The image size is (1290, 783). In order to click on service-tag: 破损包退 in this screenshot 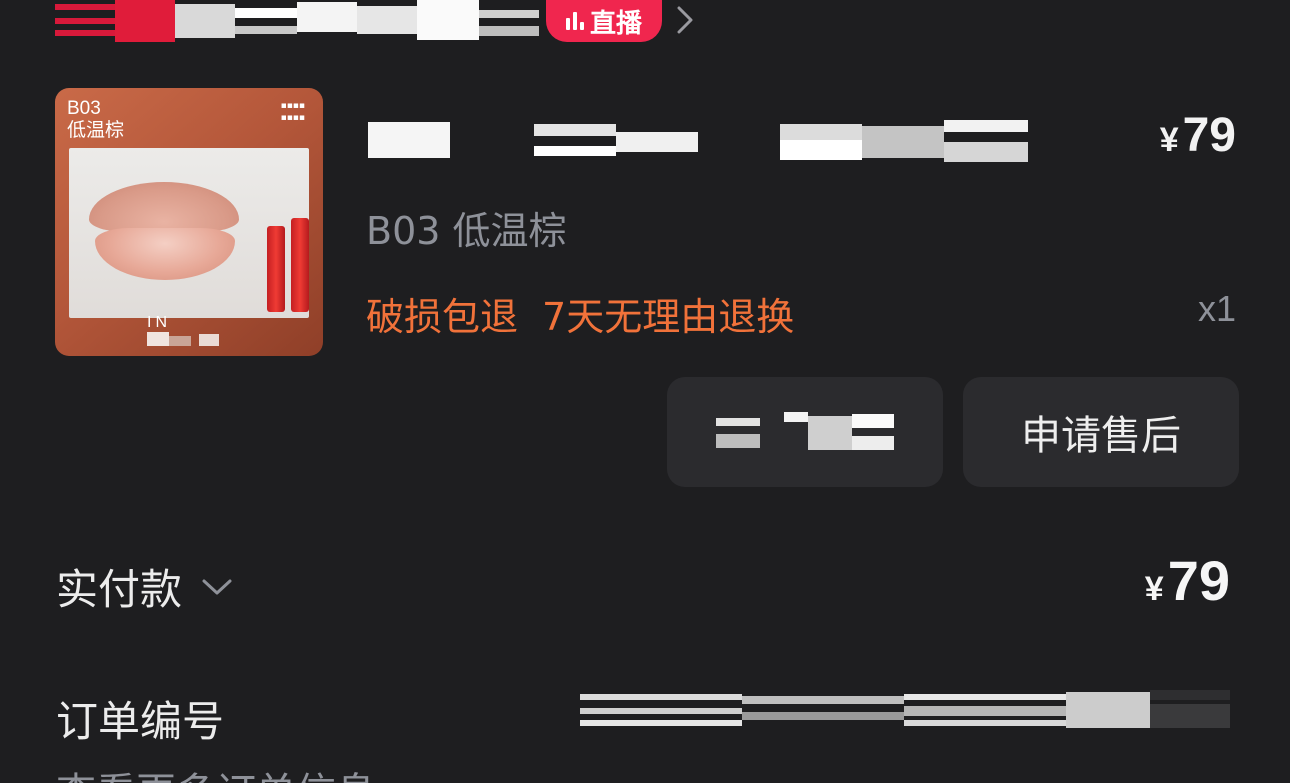, I will do `click(442, 317)`.